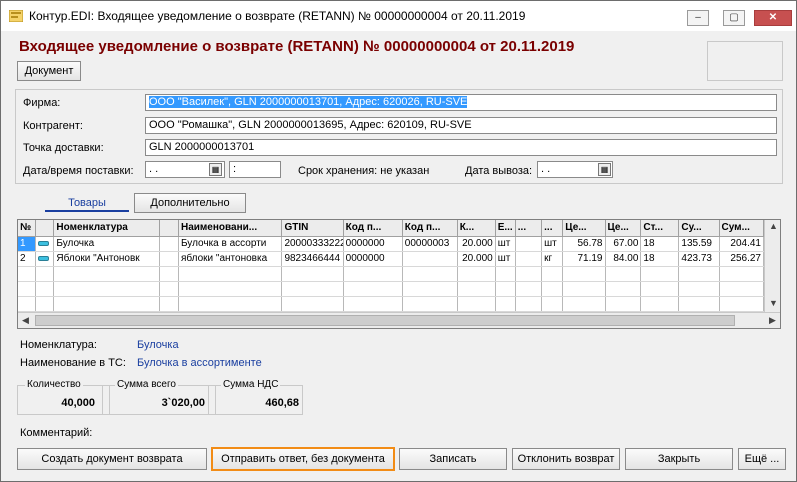 Image resolution: width=797 pixels, height=482 pixels. Describe the element at coordinates (584, 244) in the screenshot. I see `cell-price: 56.78` at that location.